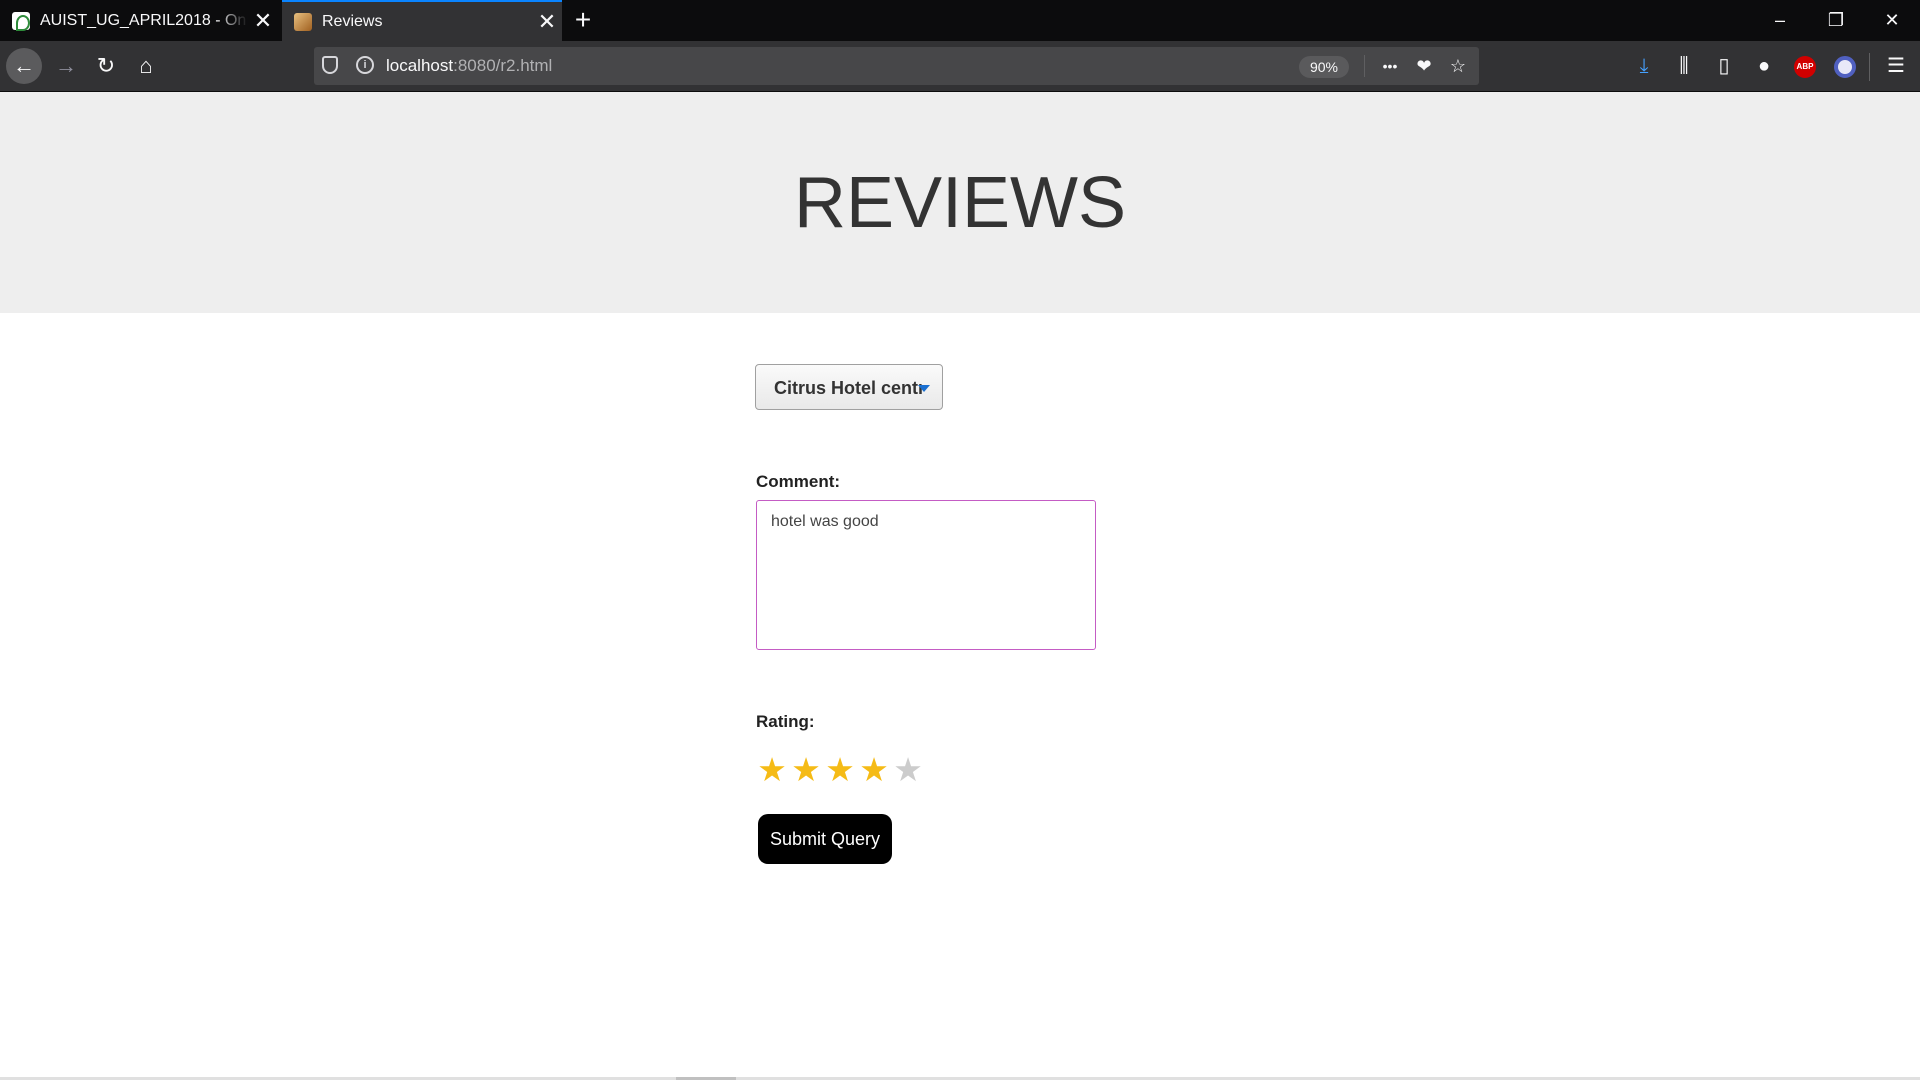 Image resolution: width=1920 pixels, height=1080 pixels. I want to click on reload-button: ↻, so click(106, 66).